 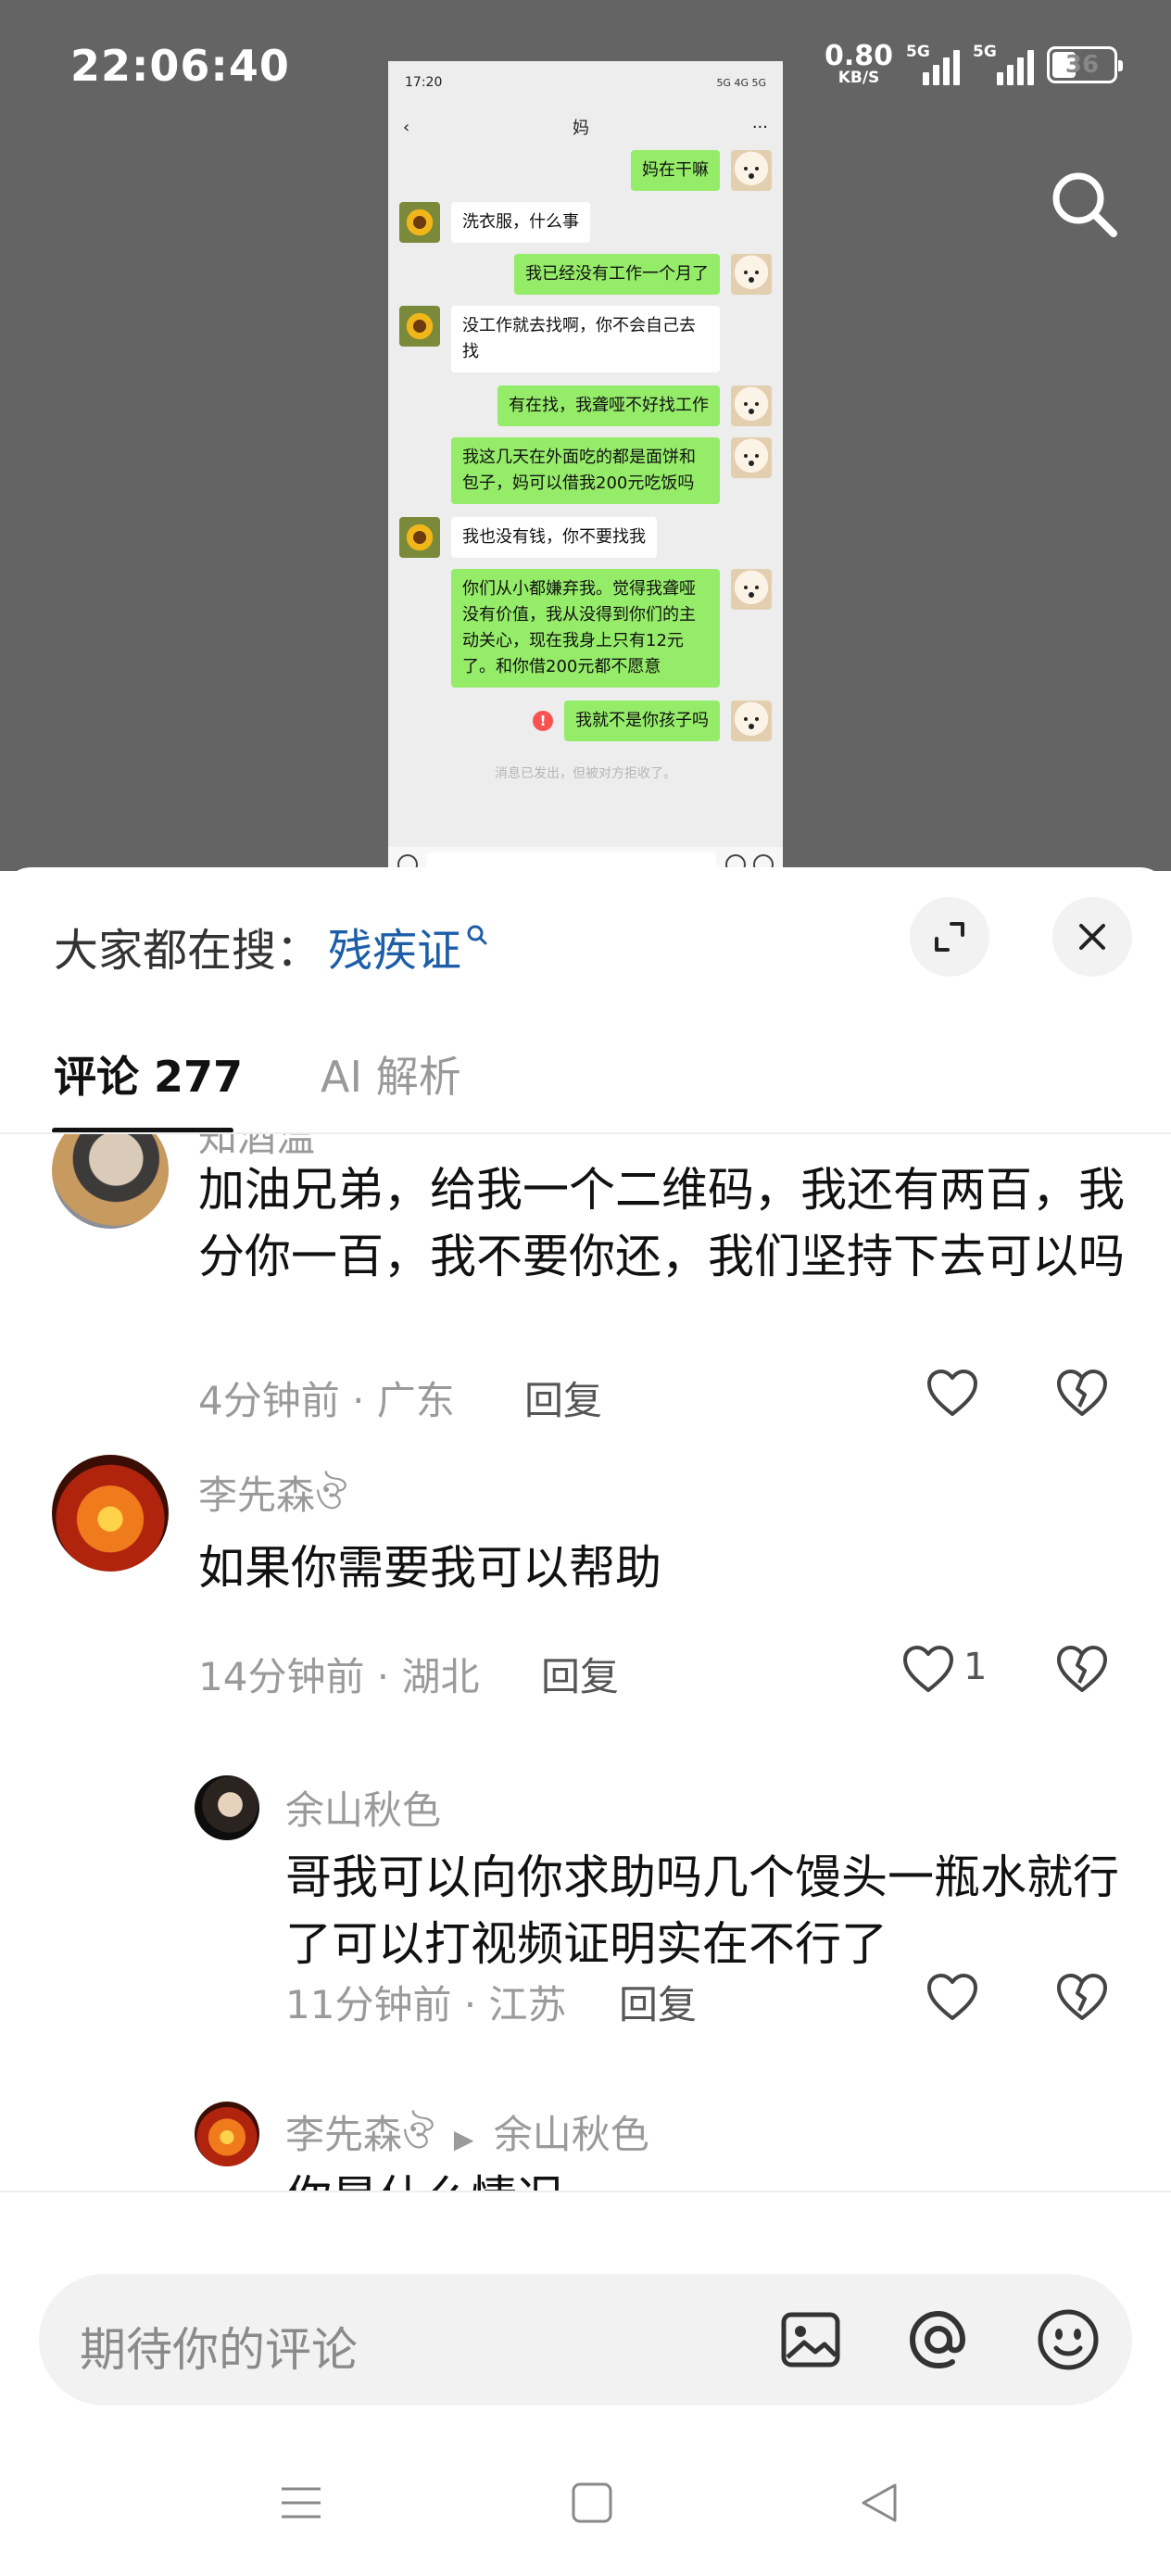 What do you see at coordinates (612, 470) in the screenshot?
I see `chat-message: 我这几天在外面吃的都是面饼和包子，妈可以借我200元吃饭吗` at bounding box center [612, 470].